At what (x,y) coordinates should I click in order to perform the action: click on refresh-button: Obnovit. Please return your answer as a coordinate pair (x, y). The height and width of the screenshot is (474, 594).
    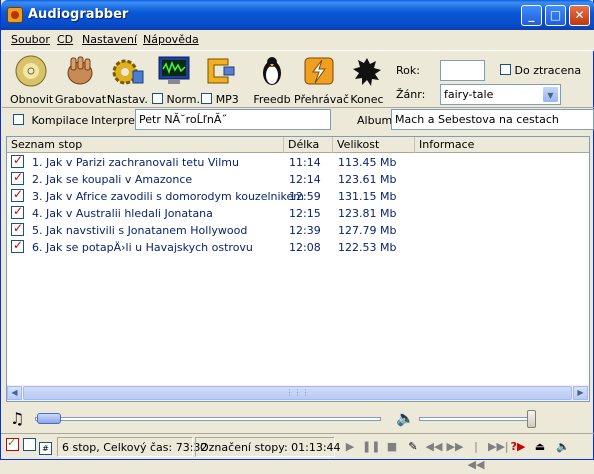
    Looking at the image, I should click on (32, 80).